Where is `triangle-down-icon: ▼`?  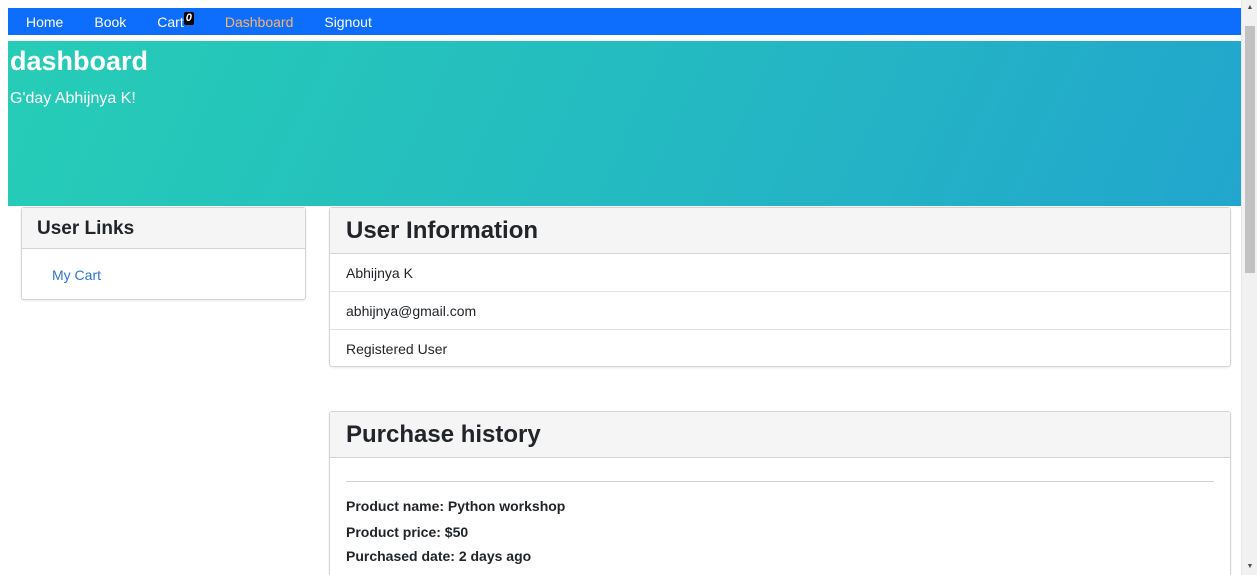 triangle-down-icon: ▼ is located at coordinates (1249, 567).